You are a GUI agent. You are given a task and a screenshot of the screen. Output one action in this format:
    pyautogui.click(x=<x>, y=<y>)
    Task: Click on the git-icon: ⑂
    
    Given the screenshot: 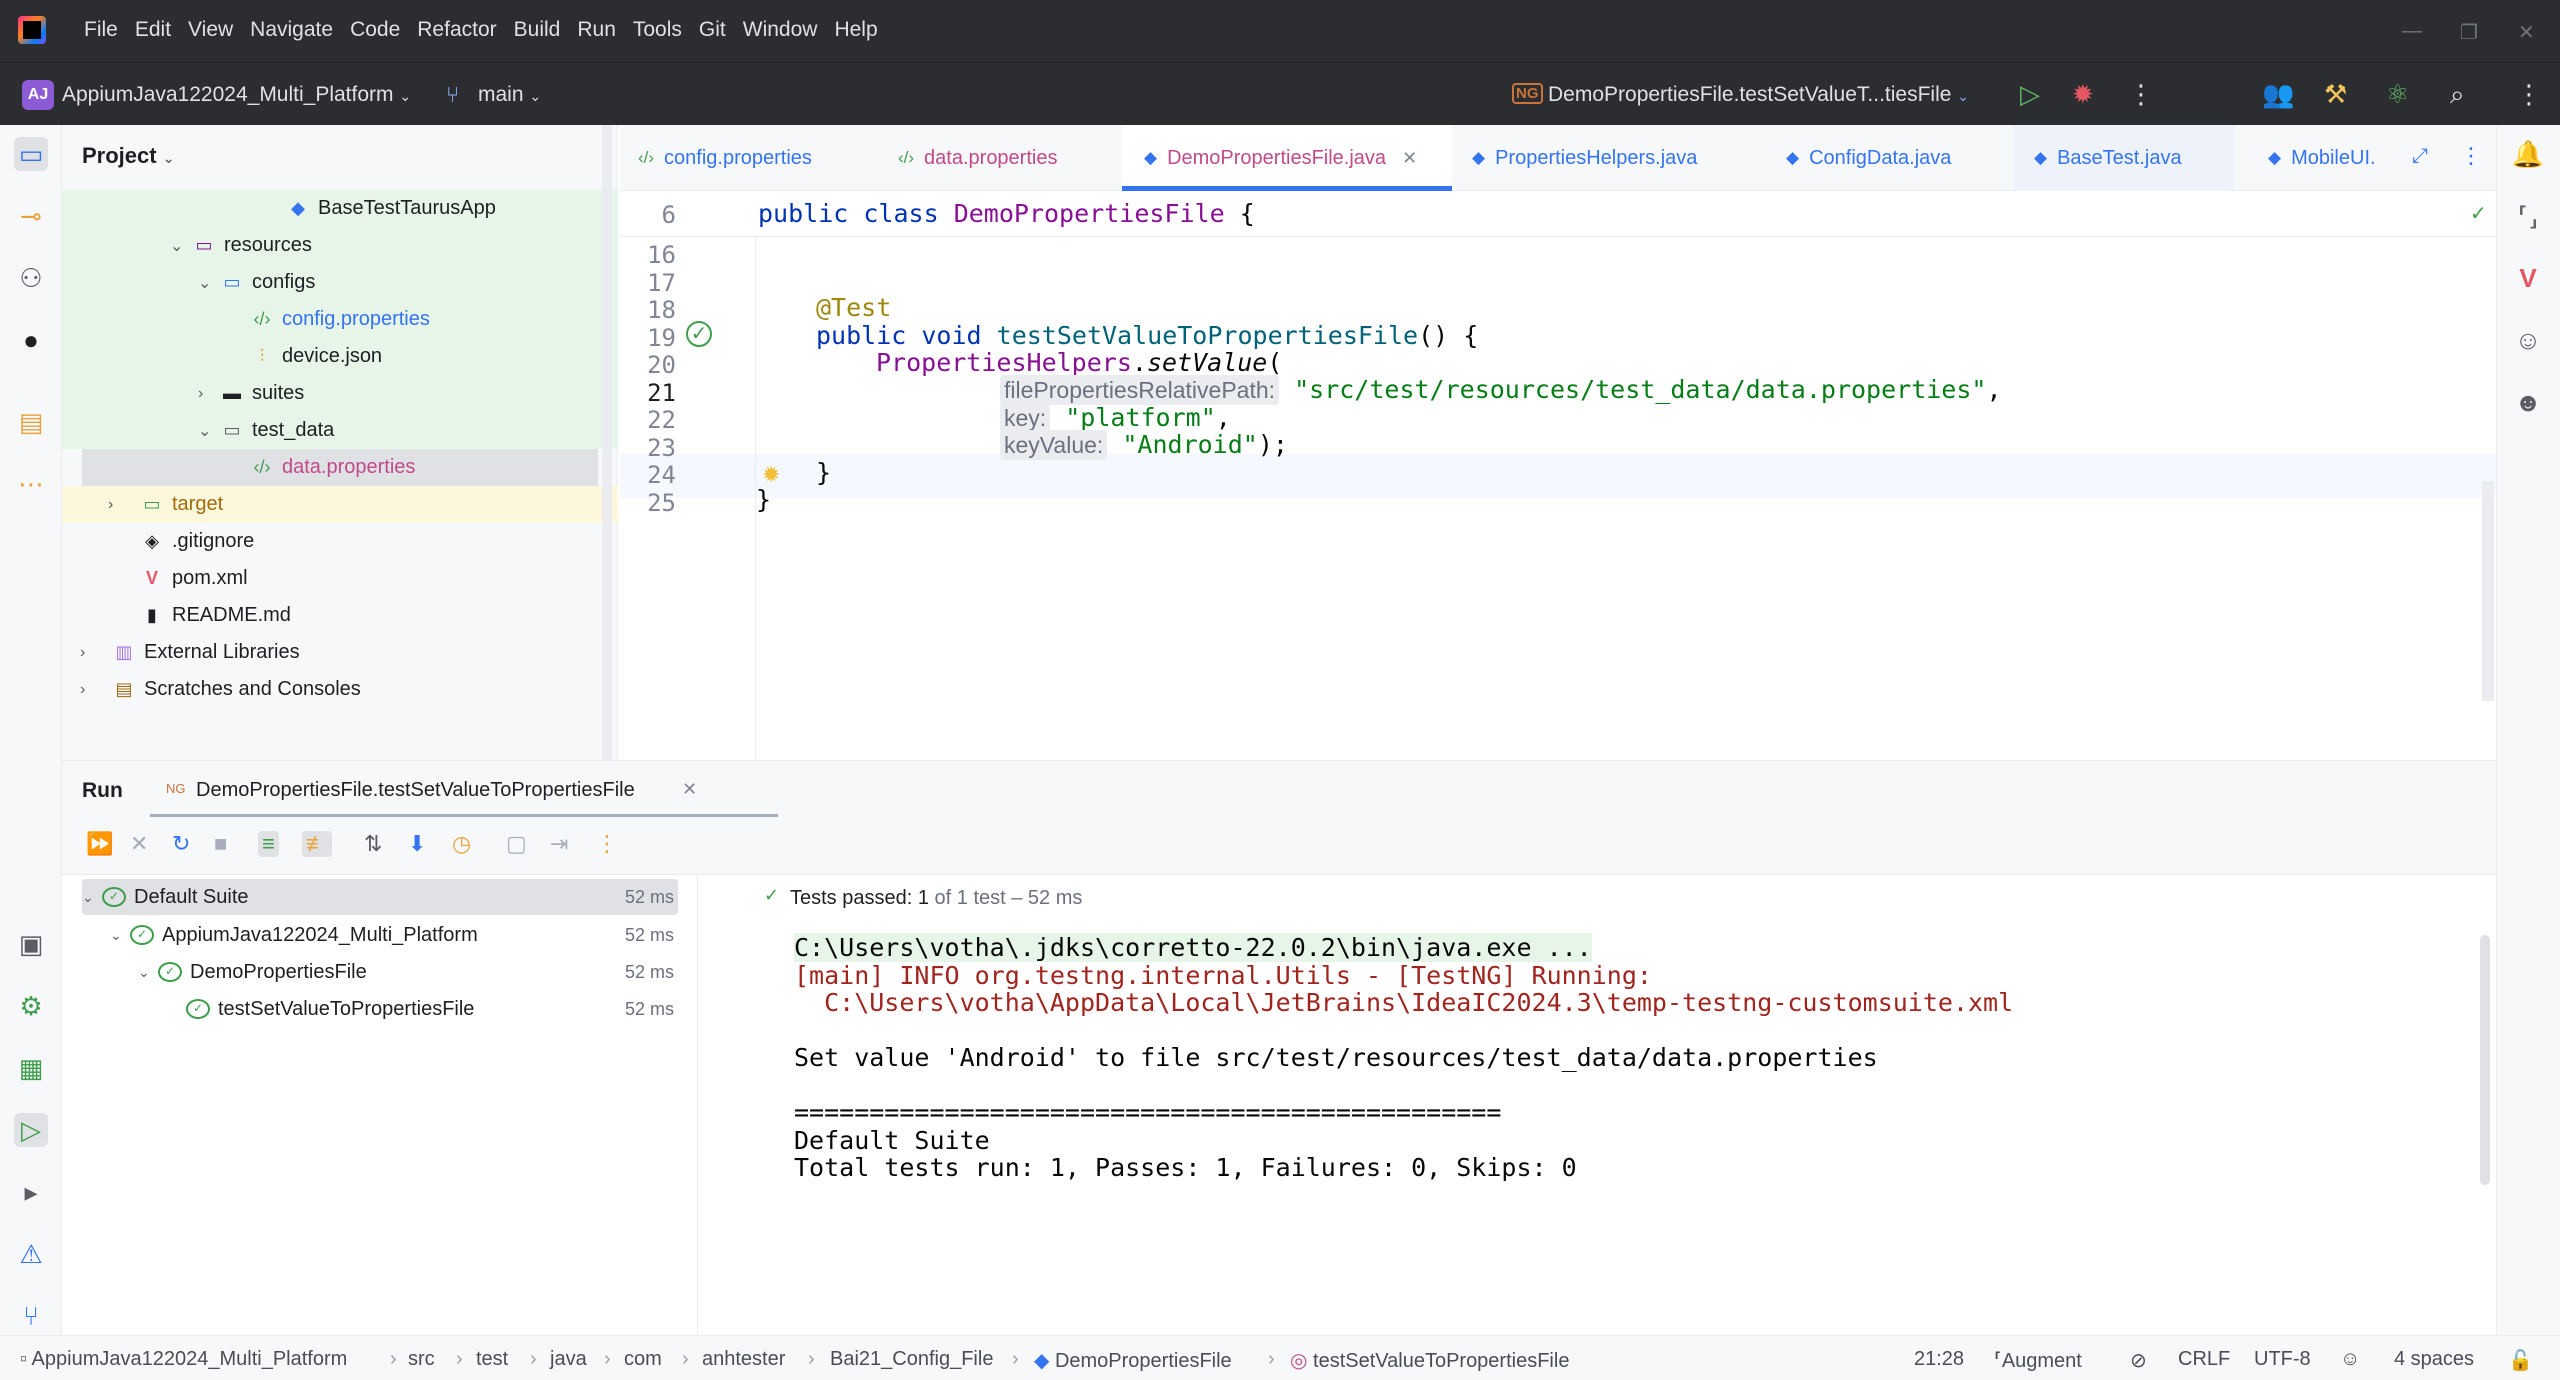 What is the action you would take?
    pyautogui.click(x=31, y=1316)
    